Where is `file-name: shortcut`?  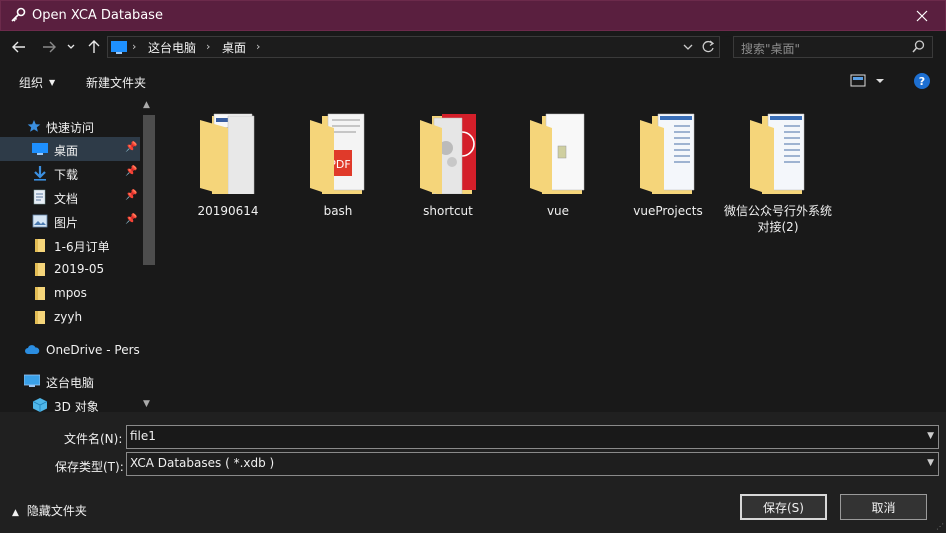
file-name: shortcut is located at coordinates (448, 211).